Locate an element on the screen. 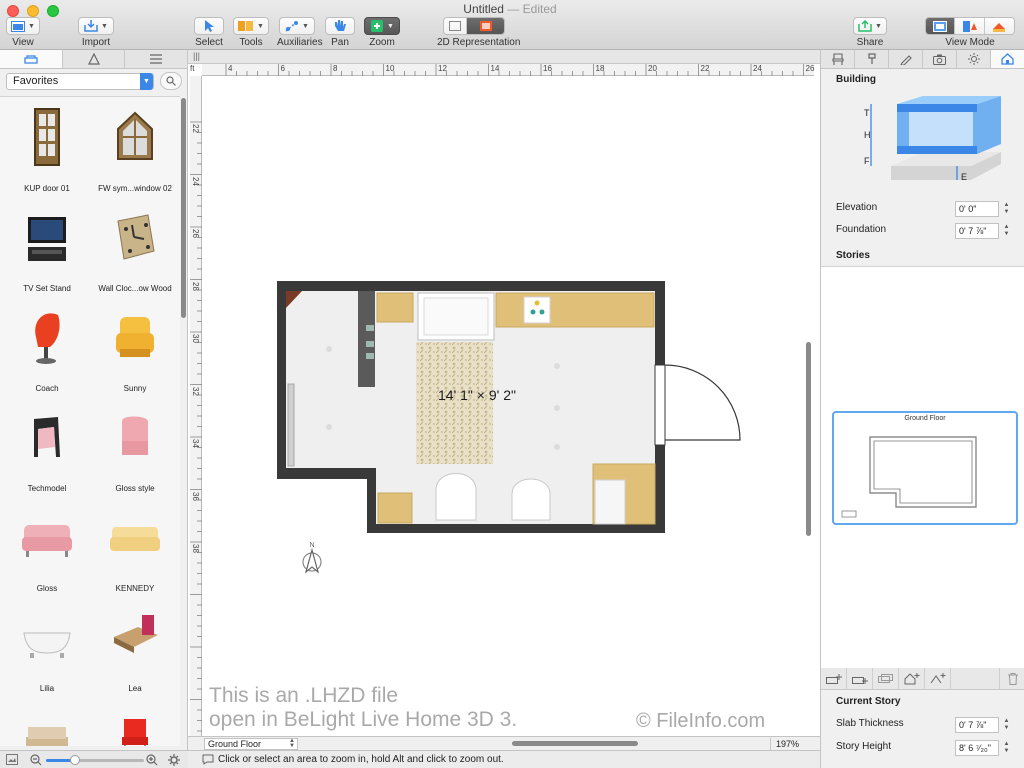 The width and height of the screenshot is (1024, 768). catalog-item: KUP door 01 is located at coordinates (47, 147).